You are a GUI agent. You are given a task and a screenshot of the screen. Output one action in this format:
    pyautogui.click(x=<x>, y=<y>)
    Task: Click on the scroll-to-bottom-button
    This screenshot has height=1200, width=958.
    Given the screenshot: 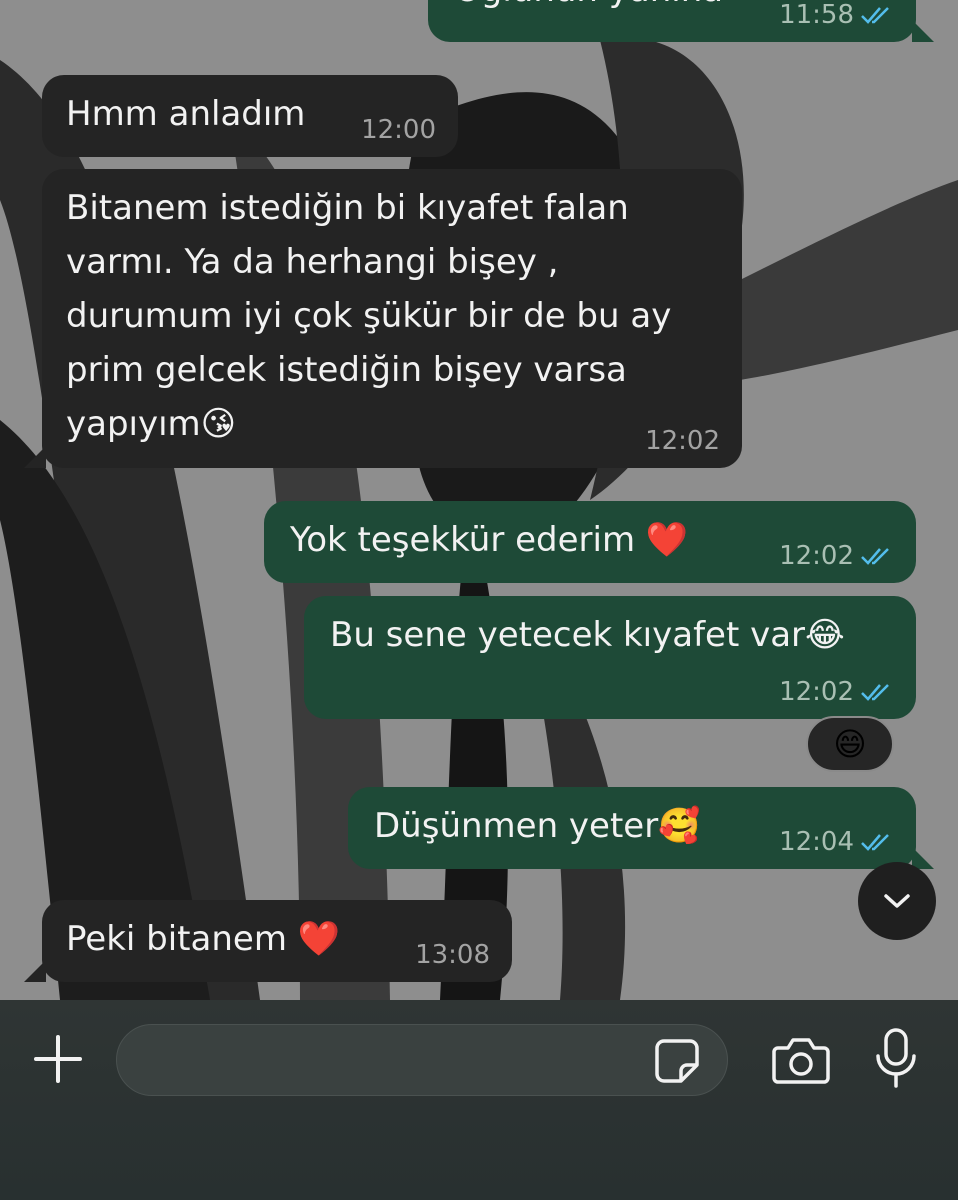 What is the action you would take?
    pyautogui.click(x=897, y=901)
    